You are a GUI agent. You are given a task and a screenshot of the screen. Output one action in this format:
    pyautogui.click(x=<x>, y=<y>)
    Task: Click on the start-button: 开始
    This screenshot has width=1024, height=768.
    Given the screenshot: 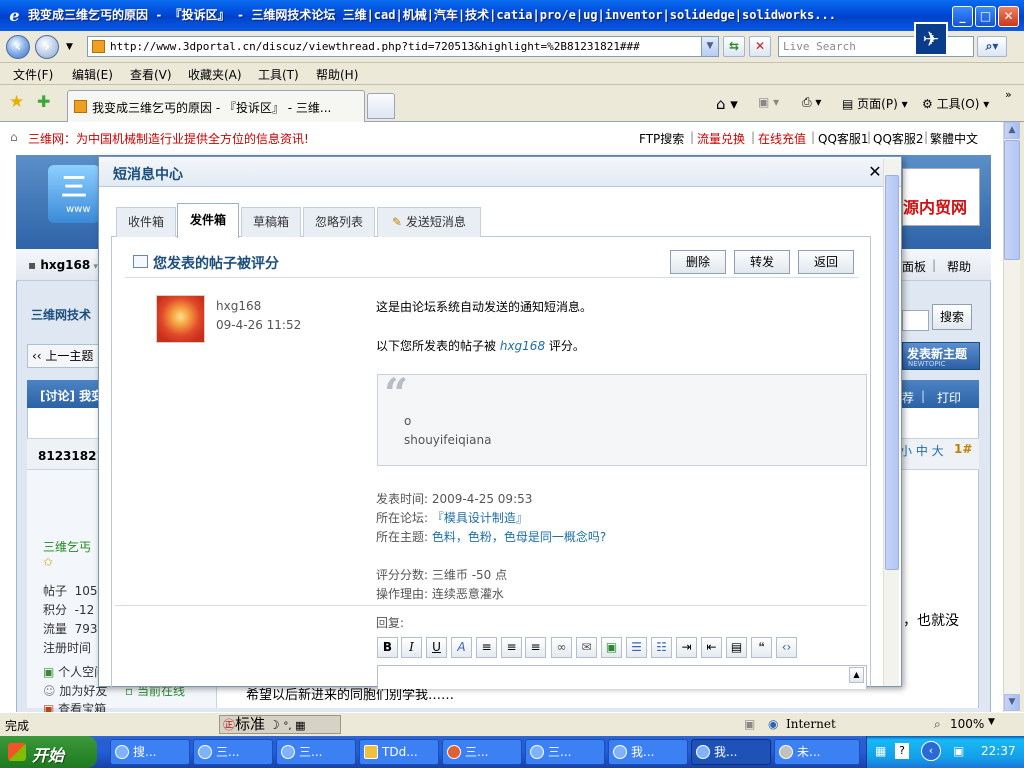 What is the action you would take?
    pyautogui.click(x=48, y=752)
    